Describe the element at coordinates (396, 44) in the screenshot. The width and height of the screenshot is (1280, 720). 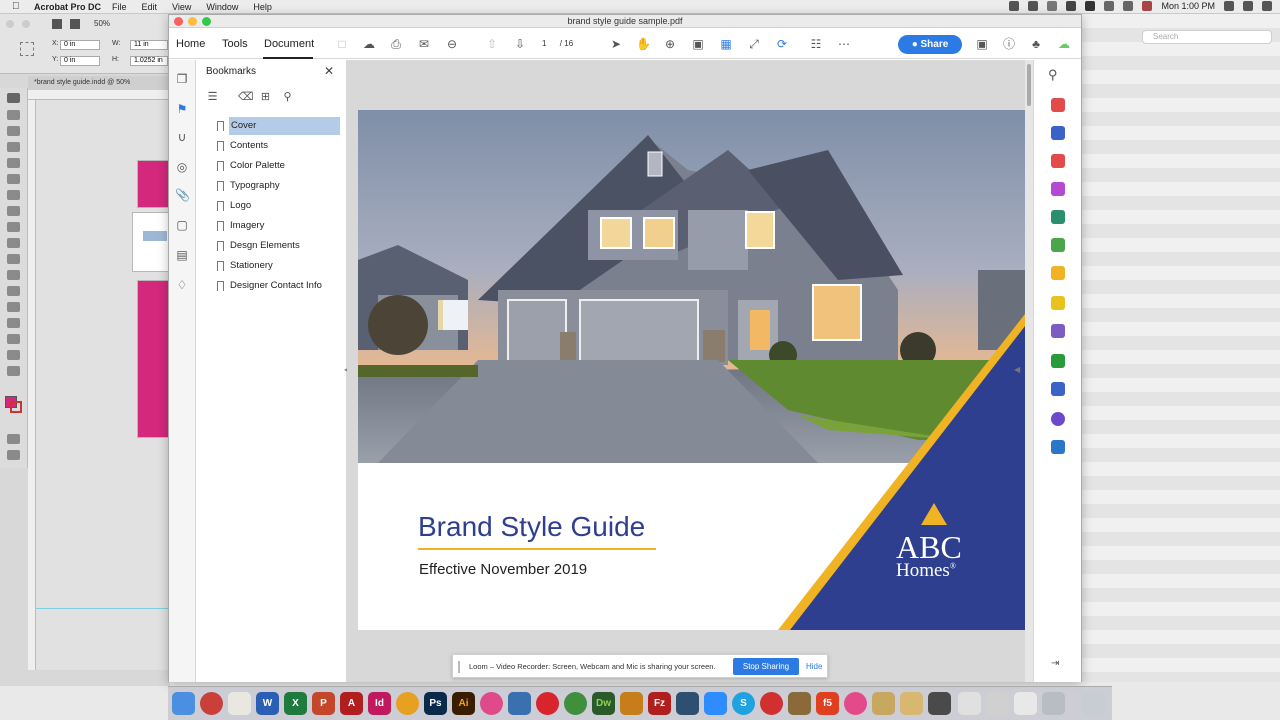
I see `print-icon: ⎙` at that location.